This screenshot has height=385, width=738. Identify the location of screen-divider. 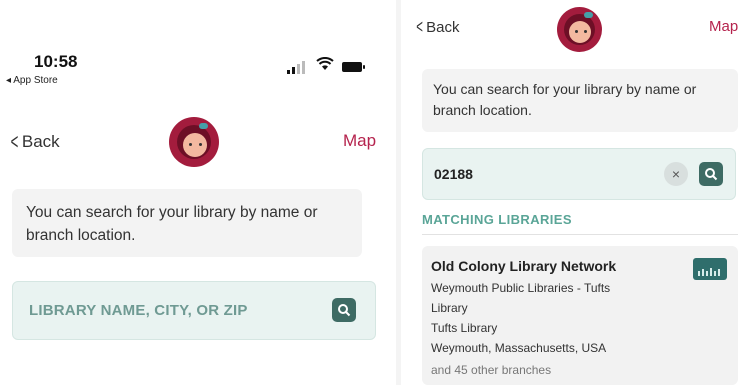
(398, 192).